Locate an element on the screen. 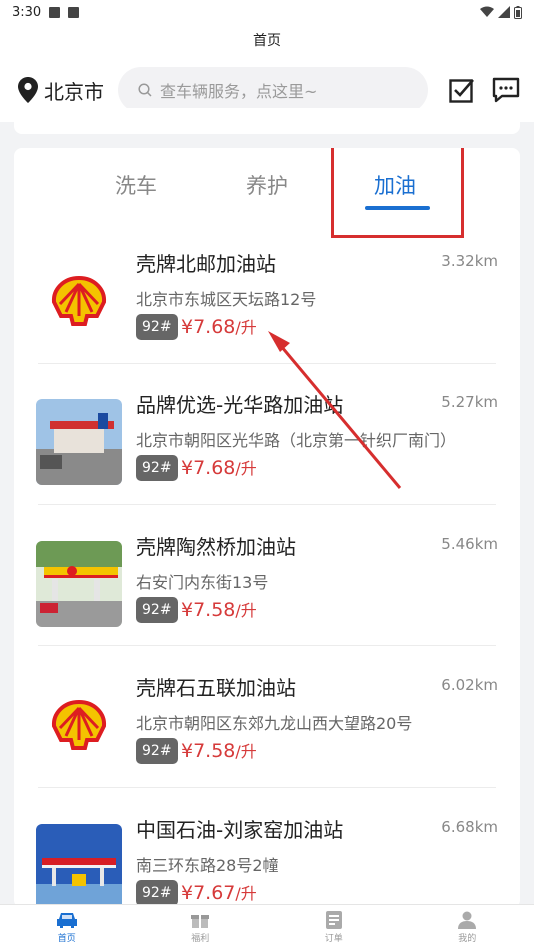 Image resolution: width=534 pixels, height=949 pixels. signal-icon is located at coordinates (504, 12).